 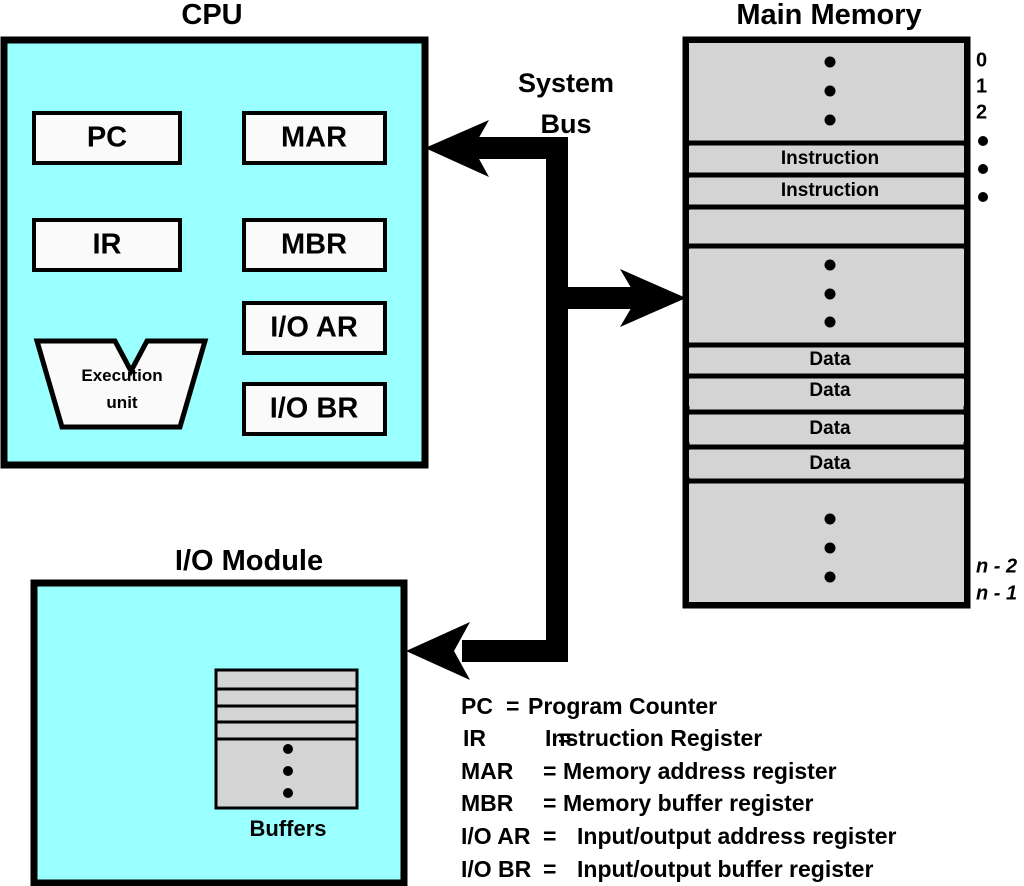 What do you see at coordinates (653, 738) in the screenshot?
I see `legend-desc: Instruction Register` at bounding box center [653, 738].